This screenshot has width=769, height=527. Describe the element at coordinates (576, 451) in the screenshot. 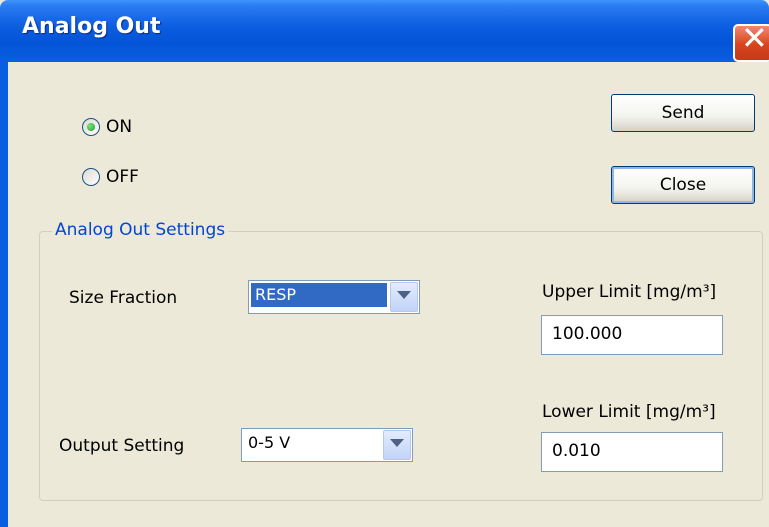

I see `lower-limit-value: 0.010` at that location.